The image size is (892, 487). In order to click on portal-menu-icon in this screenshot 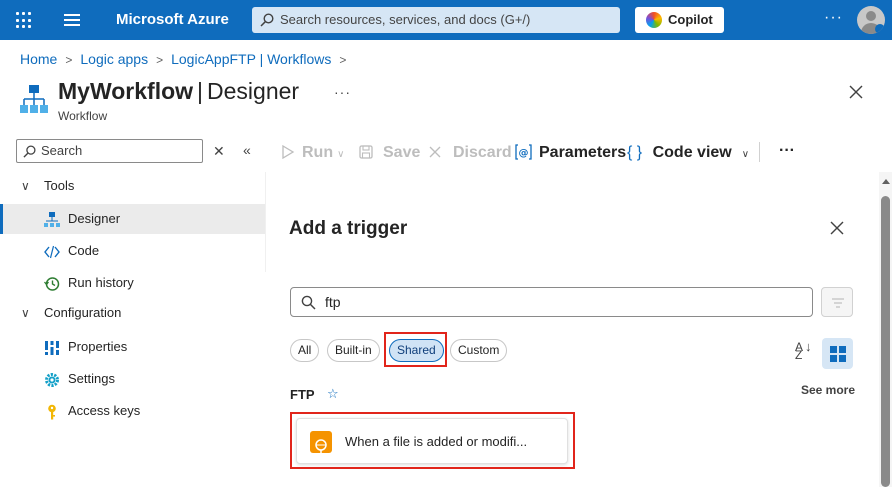, I will do `click(72, 20)`.